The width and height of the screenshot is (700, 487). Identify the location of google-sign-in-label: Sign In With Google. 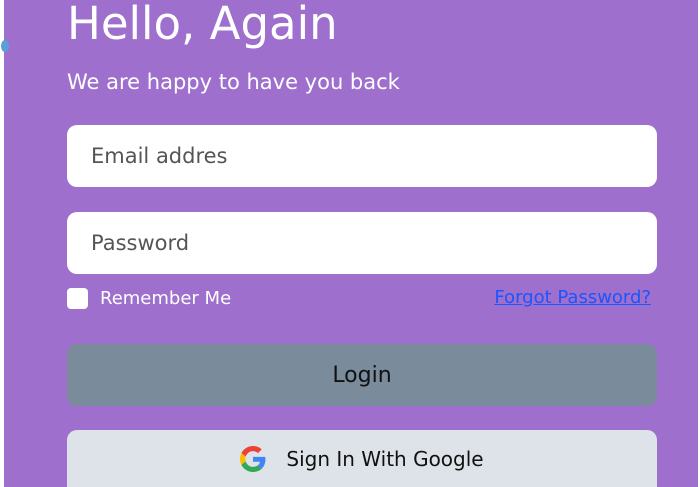
(385, 459).